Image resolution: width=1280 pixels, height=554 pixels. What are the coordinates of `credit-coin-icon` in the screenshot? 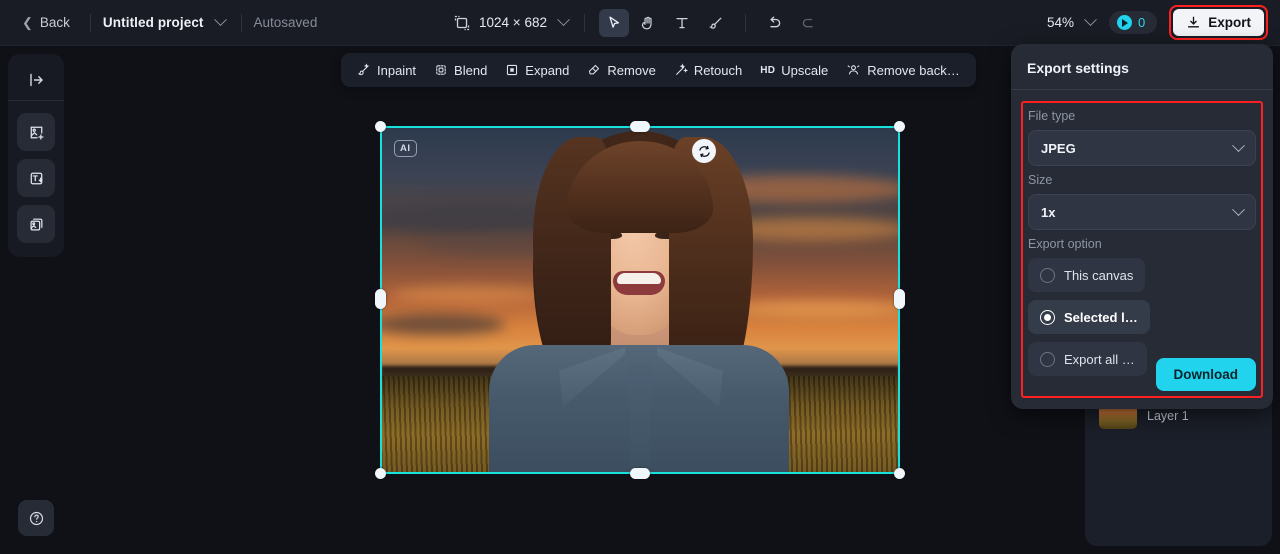 It's located at (1124, 22).